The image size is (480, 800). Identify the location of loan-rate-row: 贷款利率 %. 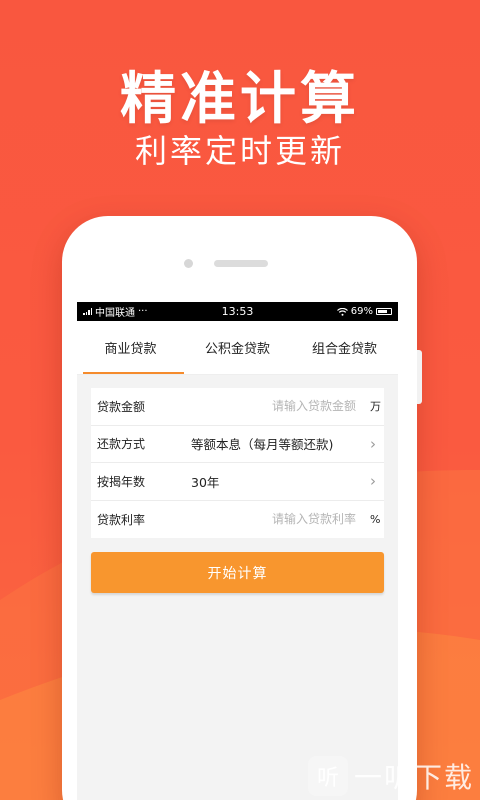
(237, 520).